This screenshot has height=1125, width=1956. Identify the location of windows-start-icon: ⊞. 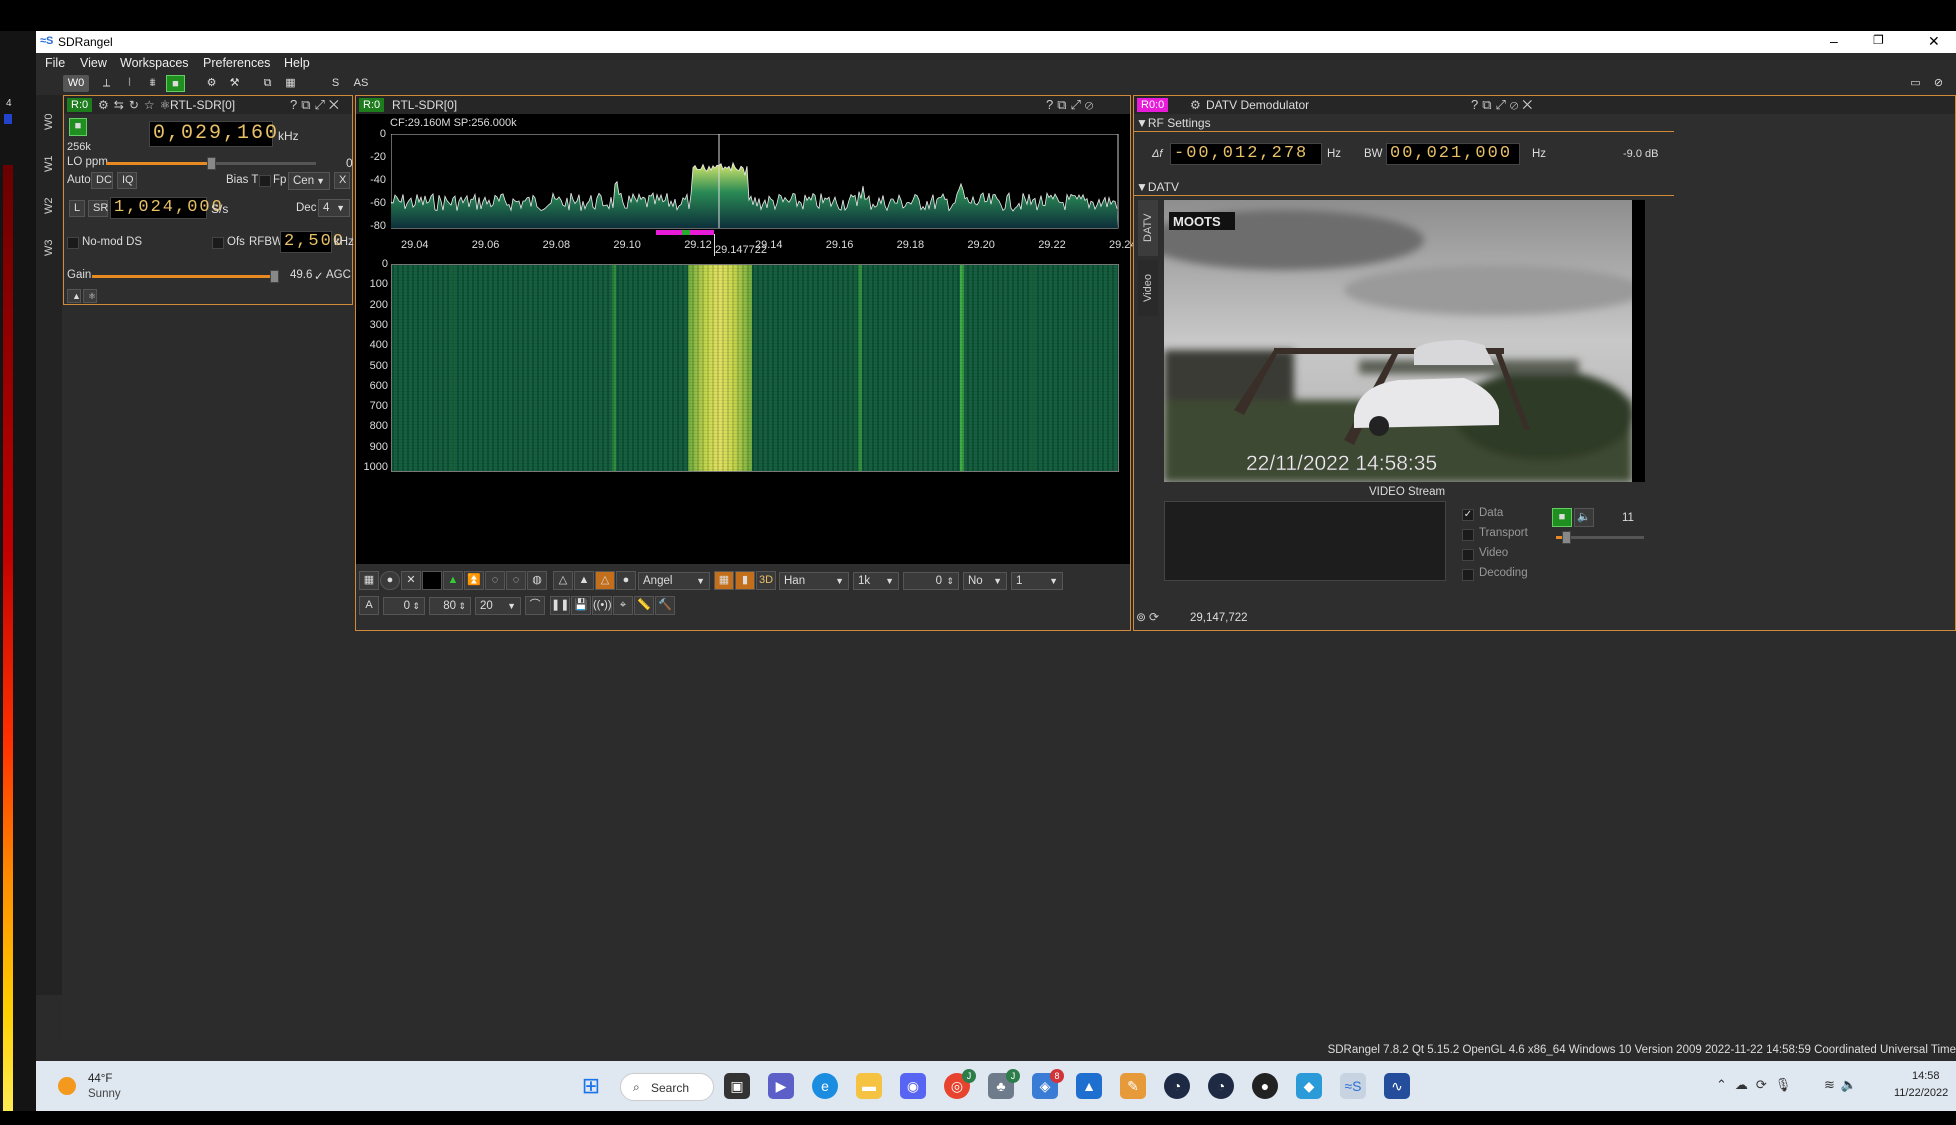
(591, 1086).